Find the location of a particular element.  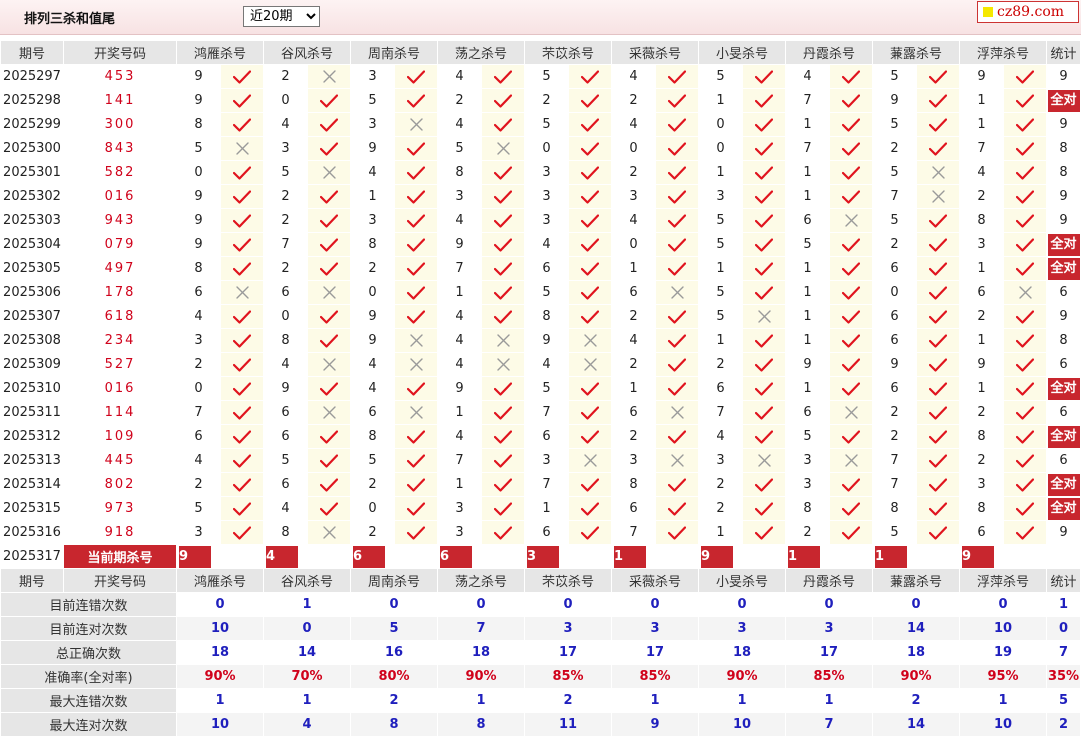

stat-value: 17 is located at coordinates (655, 652).